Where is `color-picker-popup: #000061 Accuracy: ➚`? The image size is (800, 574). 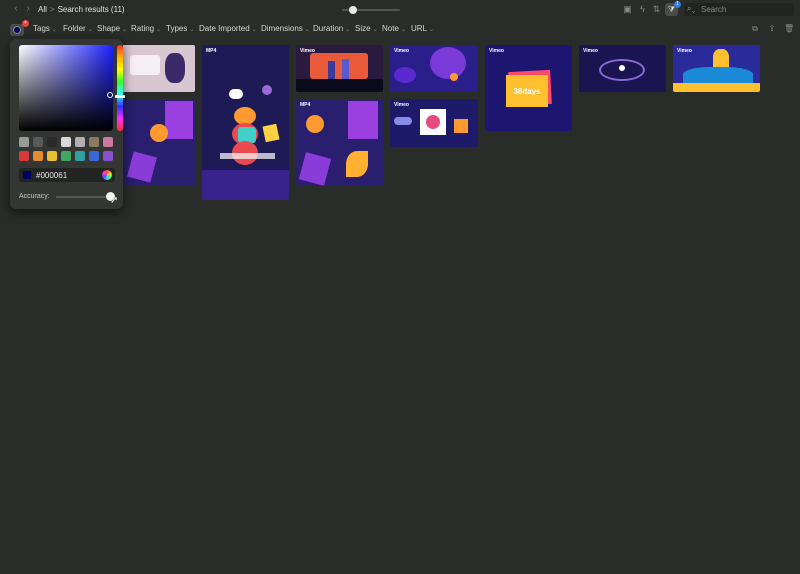 color-picker-popup: #000061 Accuracy: ➚ is located at coordinates (67, 124).